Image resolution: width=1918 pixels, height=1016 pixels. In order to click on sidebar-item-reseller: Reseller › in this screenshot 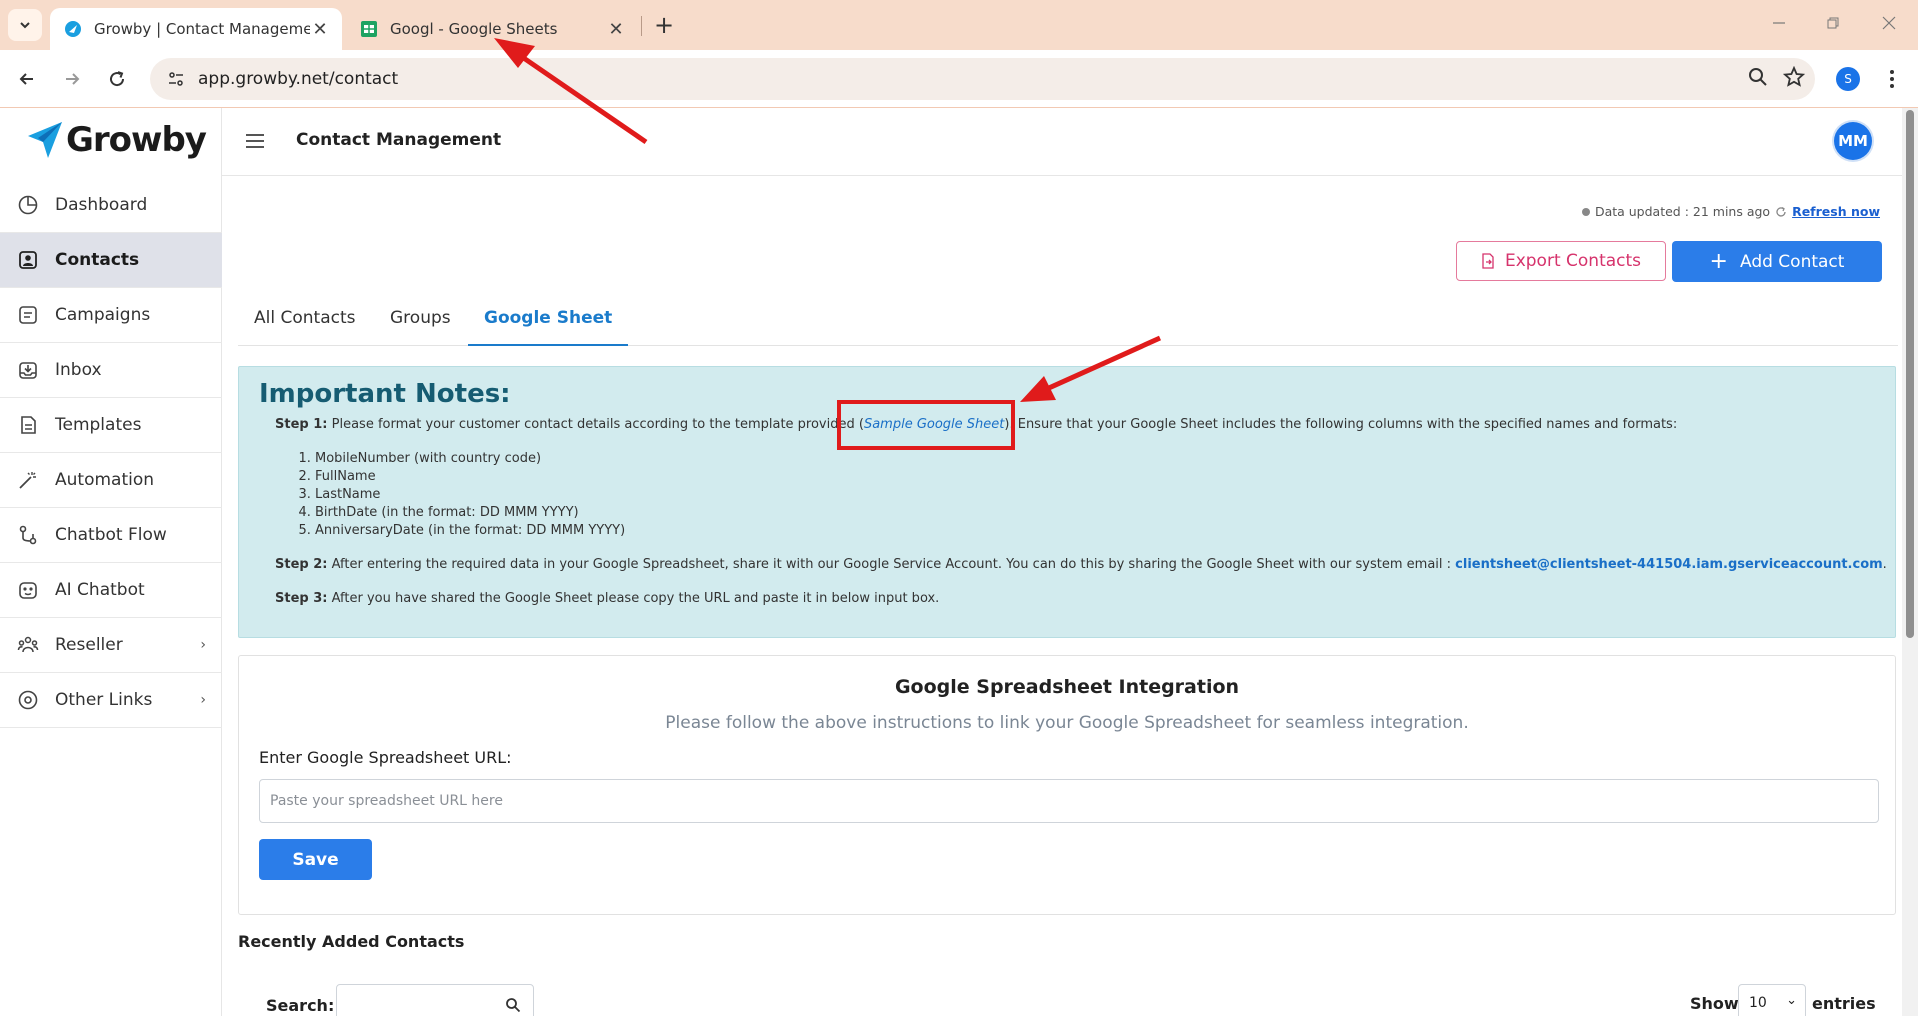, I will do `click(111, 645)`.